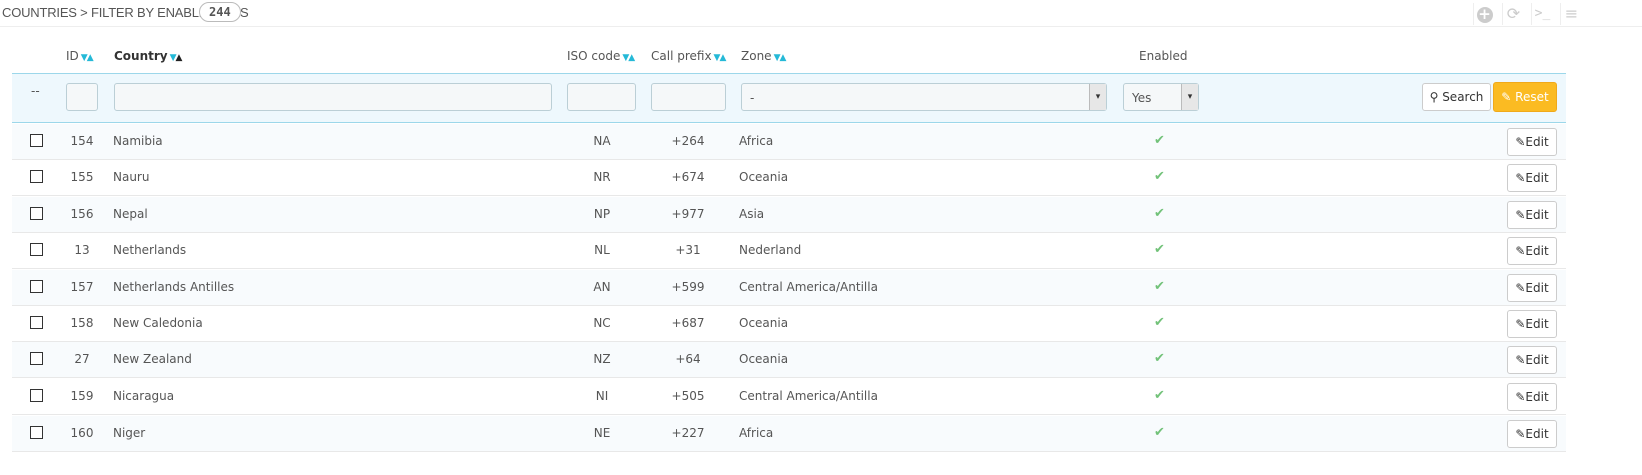 The image size is (1642, 475). I want to click on cell-id: 156, so click(82, 214).